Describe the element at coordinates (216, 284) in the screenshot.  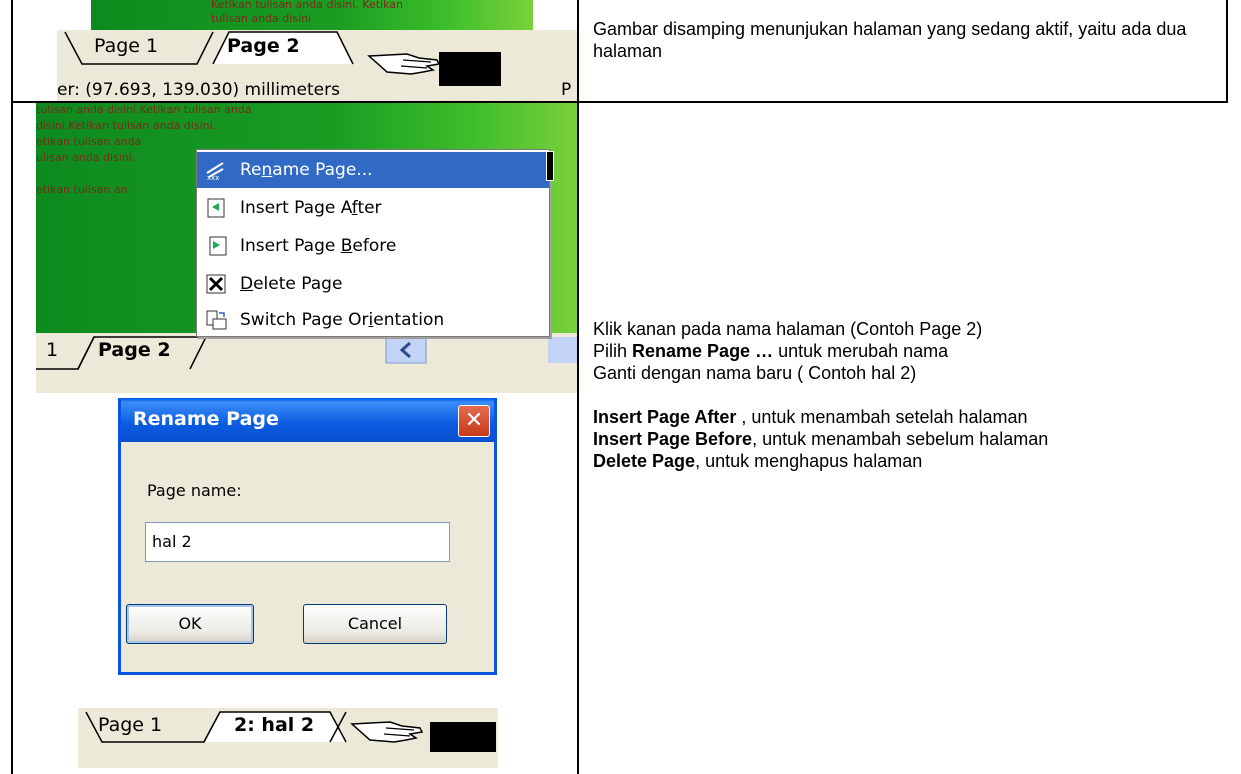
I see `delete-page-icon` at that location.